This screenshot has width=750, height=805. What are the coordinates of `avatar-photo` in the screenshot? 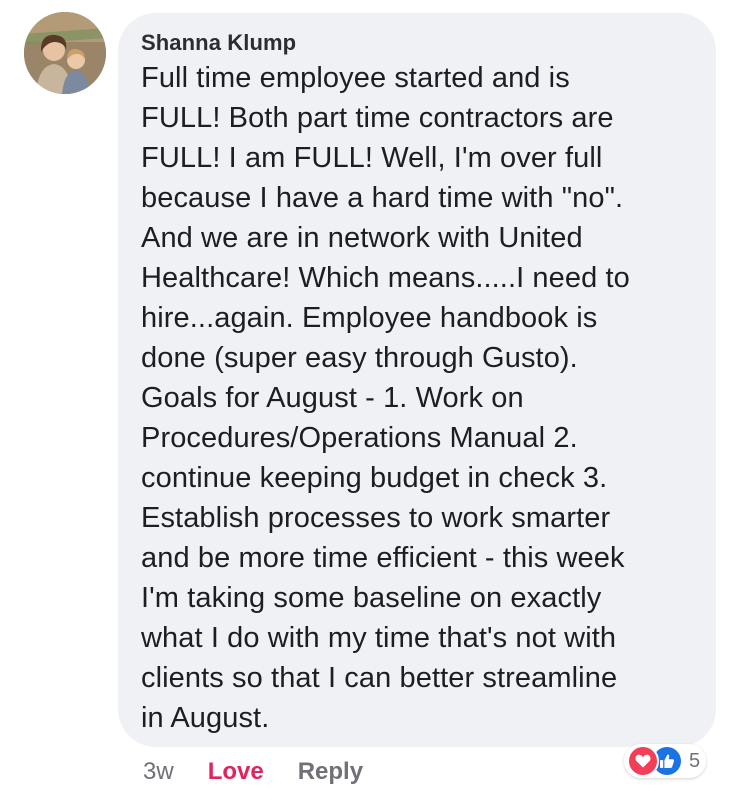 It's located at (65, 53).